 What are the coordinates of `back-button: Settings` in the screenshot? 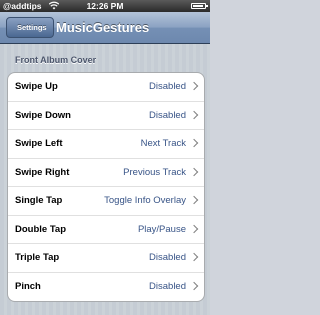 It's located at (30, 27).